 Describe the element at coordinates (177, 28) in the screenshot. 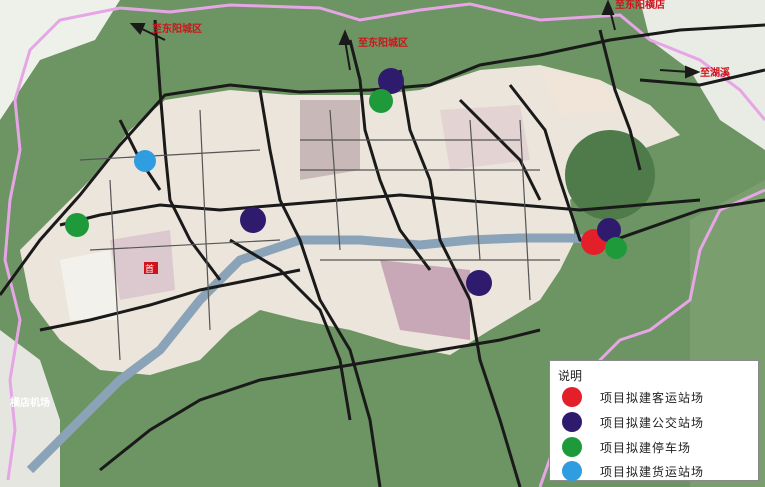

I see `label-dongyang-top: 至东阳城区` at that location.